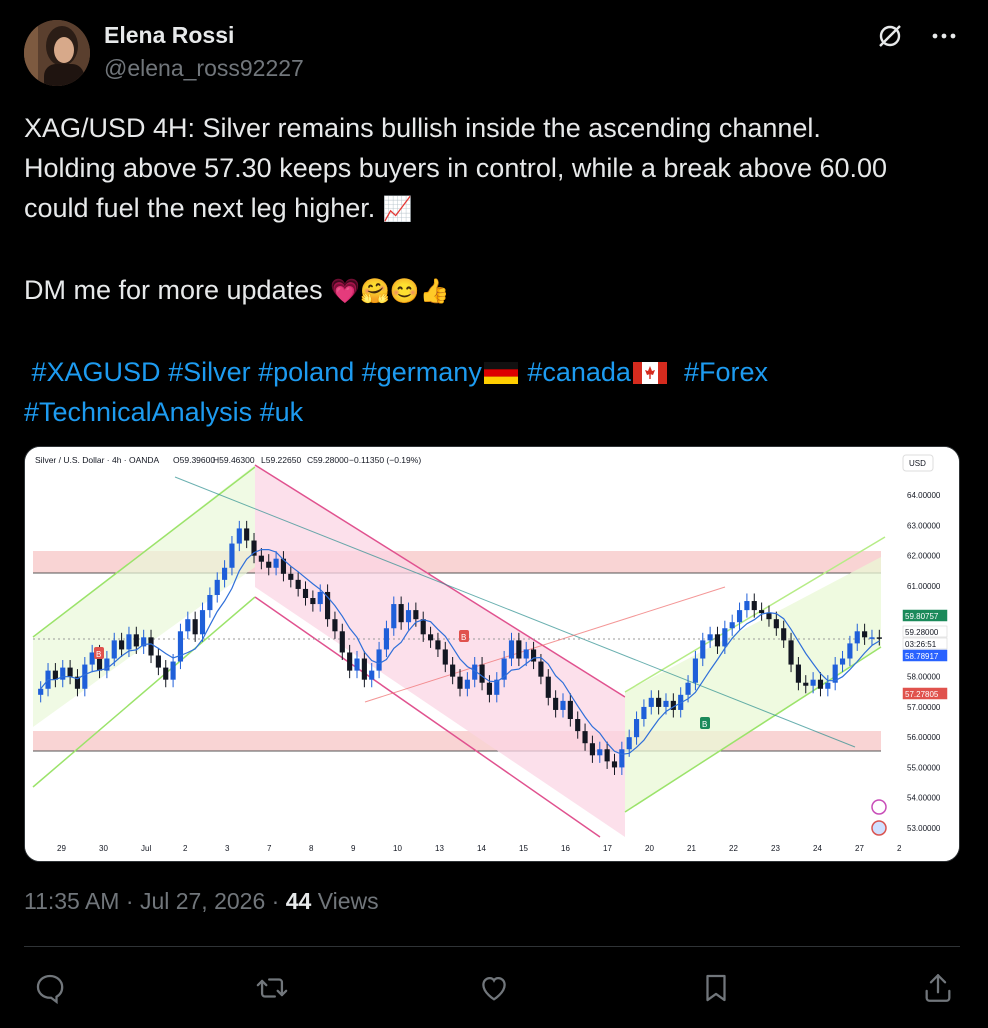 The height and width of the screenshot is (1028, 988). What do you see at coordinates (924, 677) in the screenshot?
I see `y-tick-label: 58.00000` at bounding box center [924, 677].